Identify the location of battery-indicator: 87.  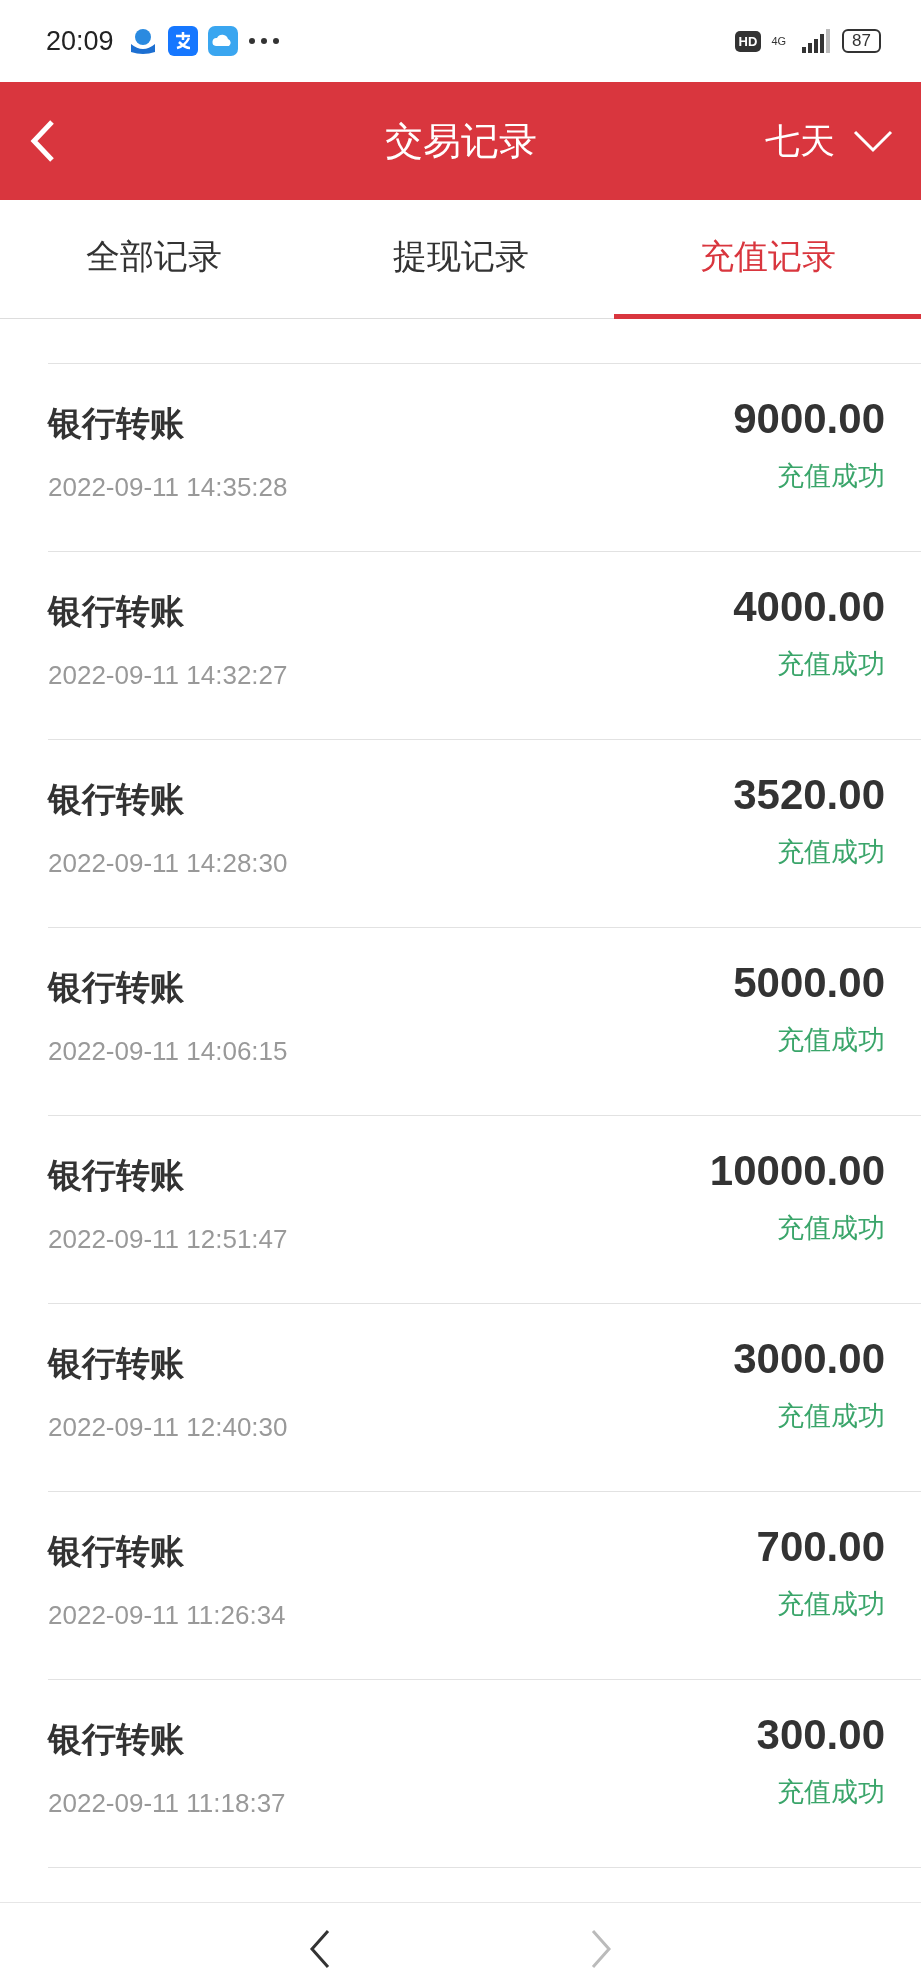
(861, 41).